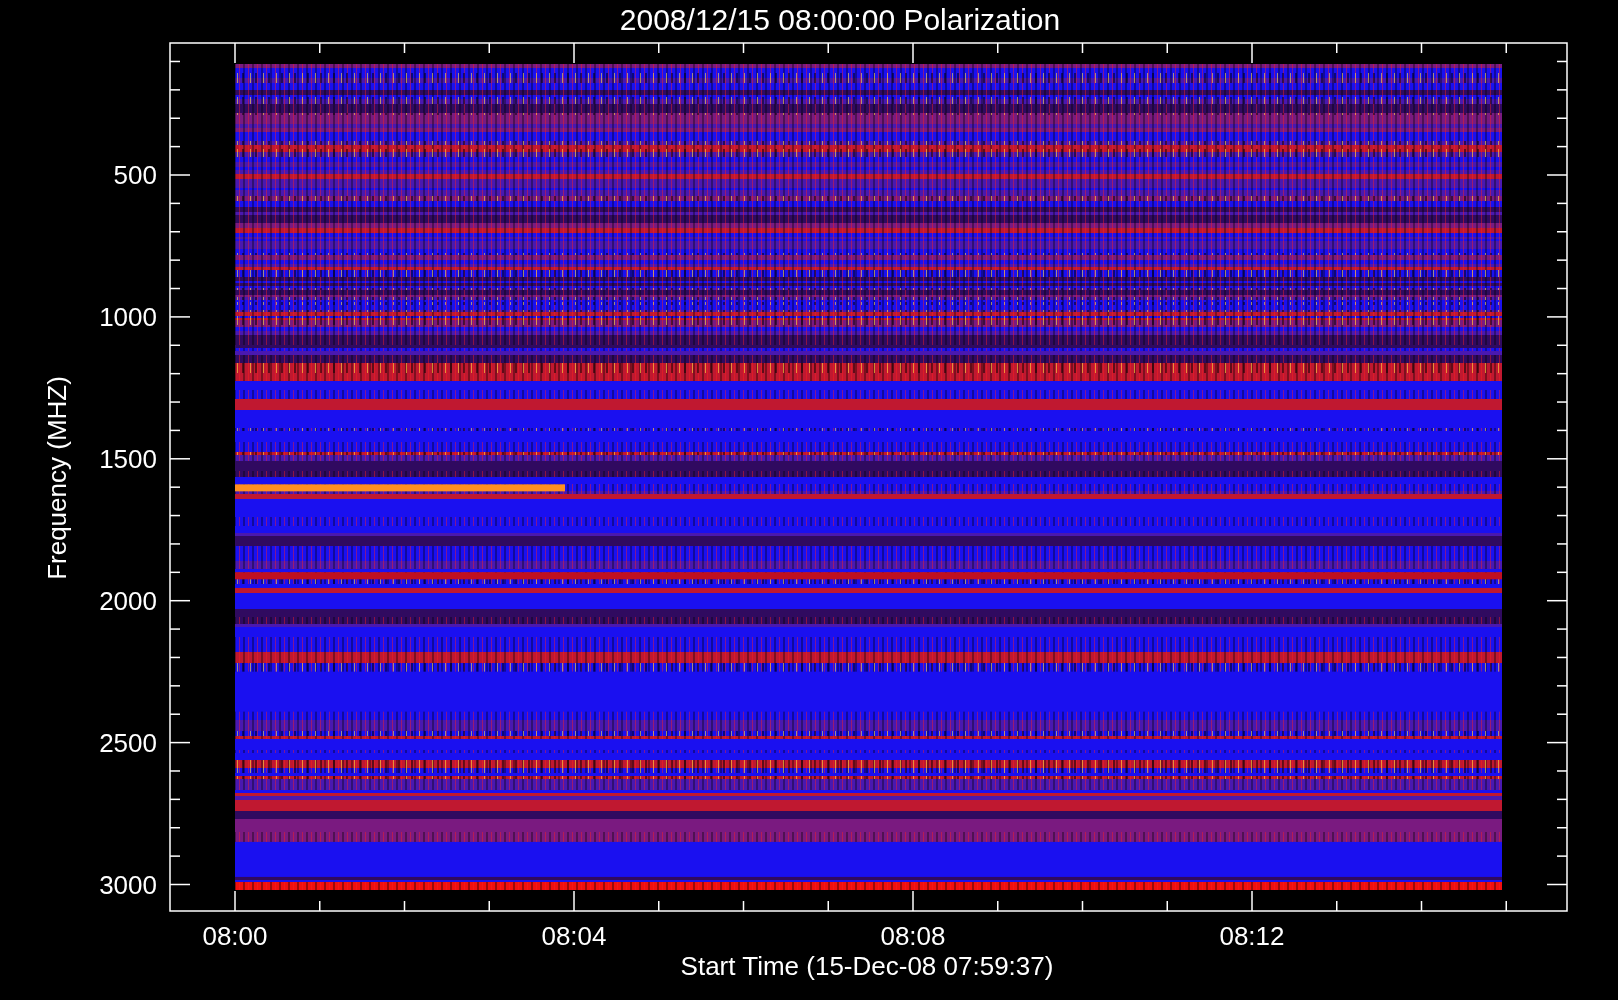 Image resolution: width=1618 pixels, height=1000 pixels. I want to click on y-tick-label: 1500, so click(128, 458).